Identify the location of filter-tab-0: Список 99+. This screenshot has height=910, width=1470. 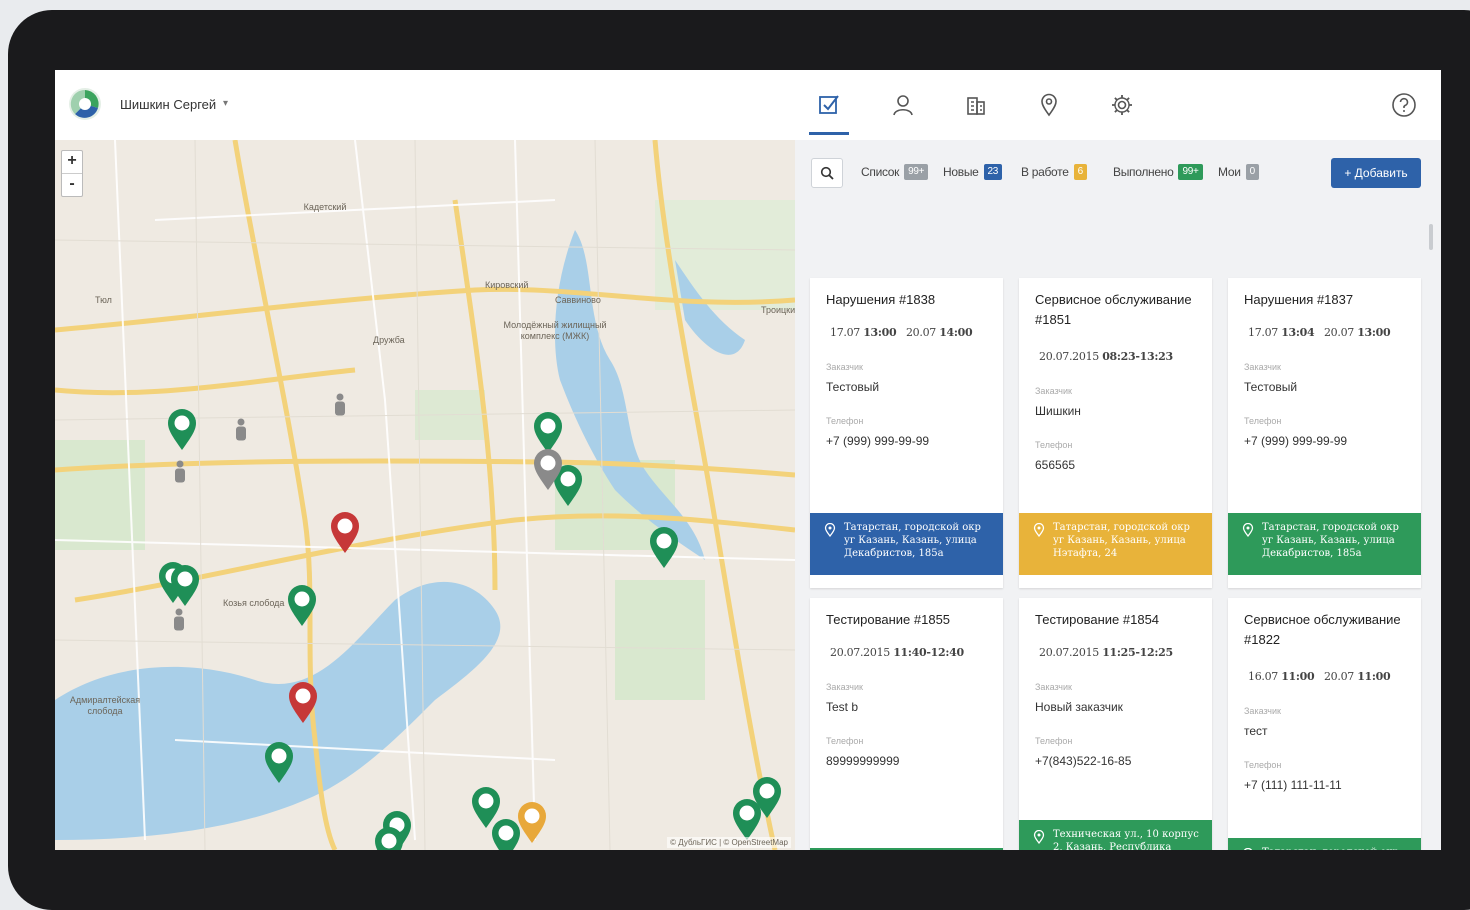
(895, 172).